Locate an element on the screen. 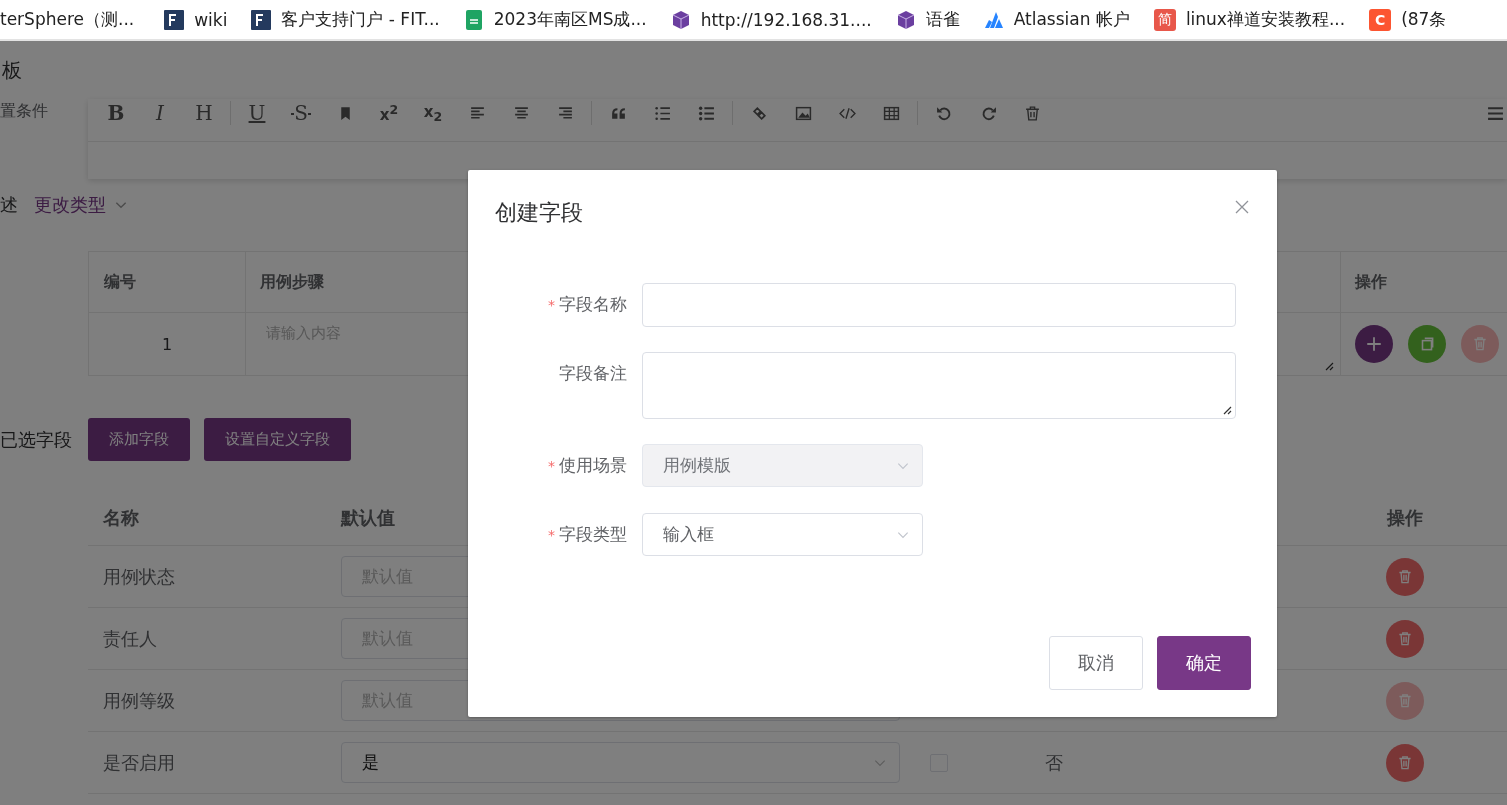 The height and width of the screenshot is (805, 1507). selected-fields-label: 已选字段 is located at coordinates (36, 439).